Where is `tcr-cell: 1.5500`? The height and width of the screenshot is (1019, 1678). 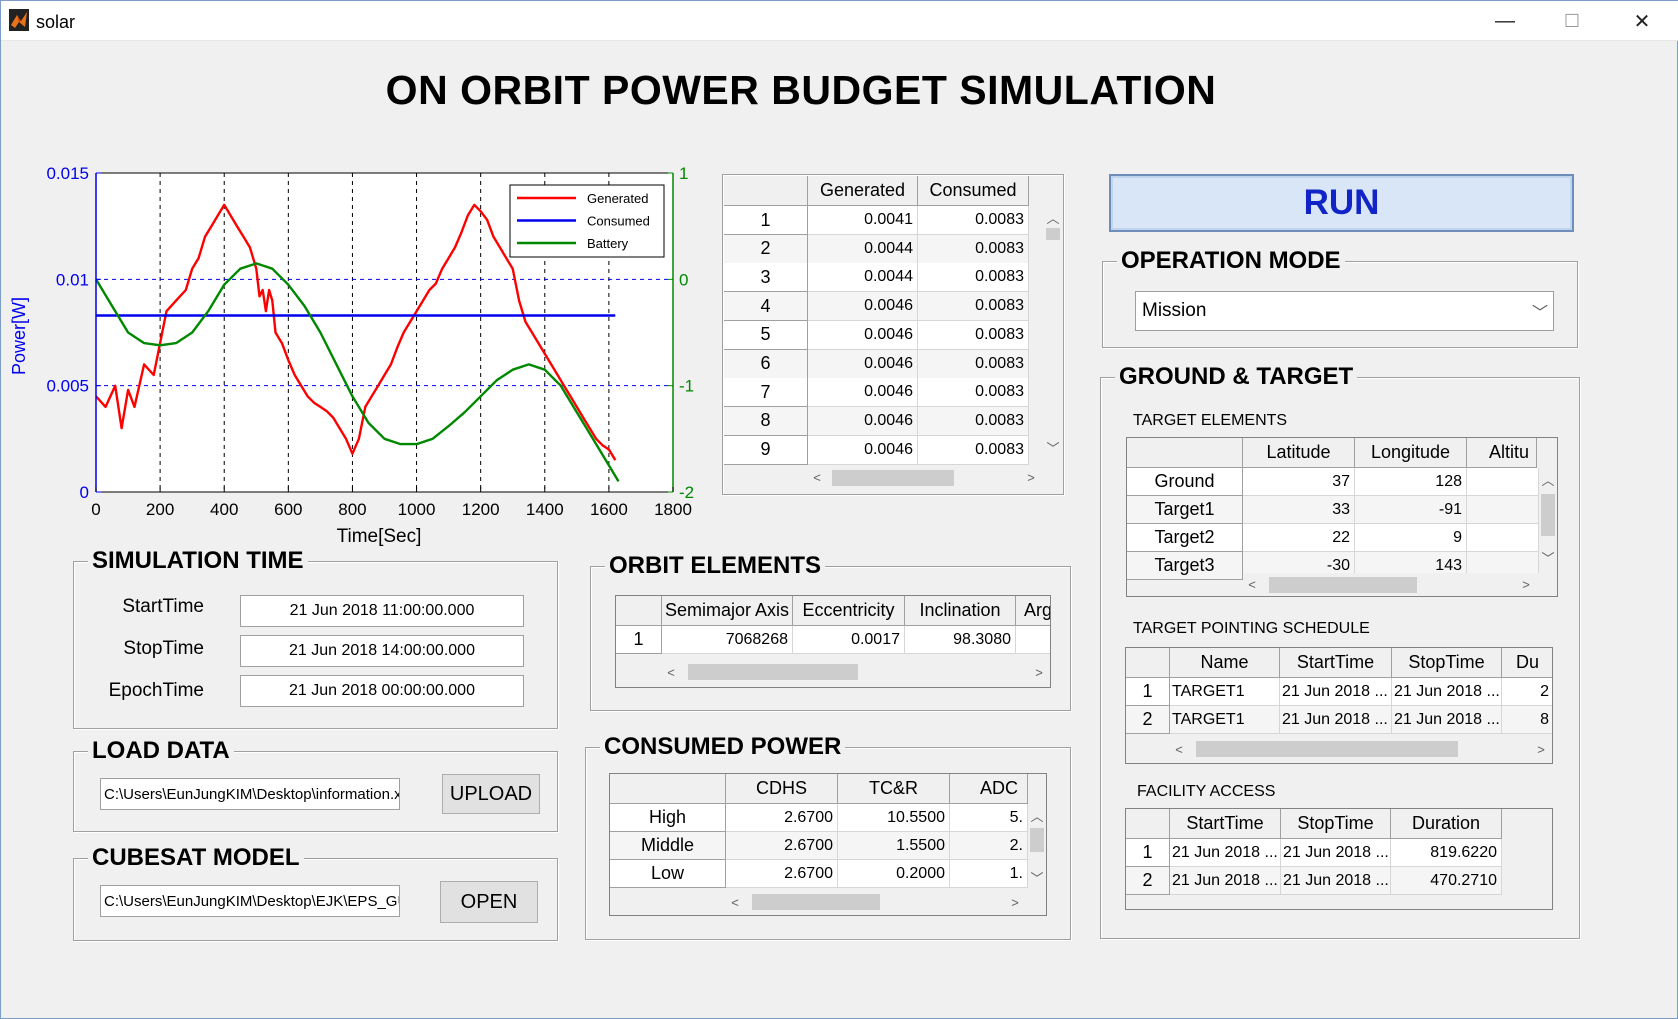 tcr-cell: 1.5500 is located at coordinates (894, 846).